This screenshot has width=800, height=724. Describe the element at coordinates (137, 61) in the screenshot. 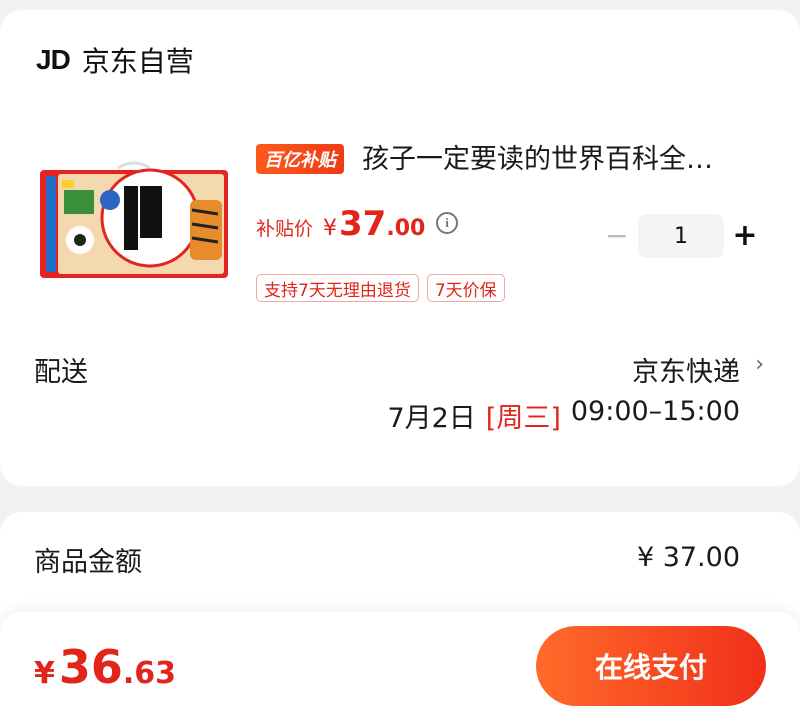

I see `seller-name: 京东自营` at that location.